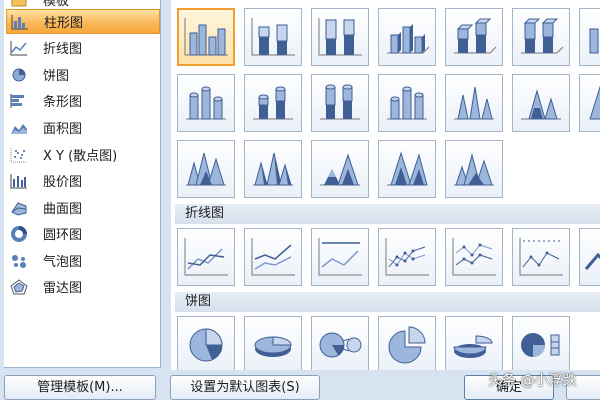  What do you see at coordinates (19, 128) in the screenshot?
I see `area-chart-icon` at bounding box center [19, 128].